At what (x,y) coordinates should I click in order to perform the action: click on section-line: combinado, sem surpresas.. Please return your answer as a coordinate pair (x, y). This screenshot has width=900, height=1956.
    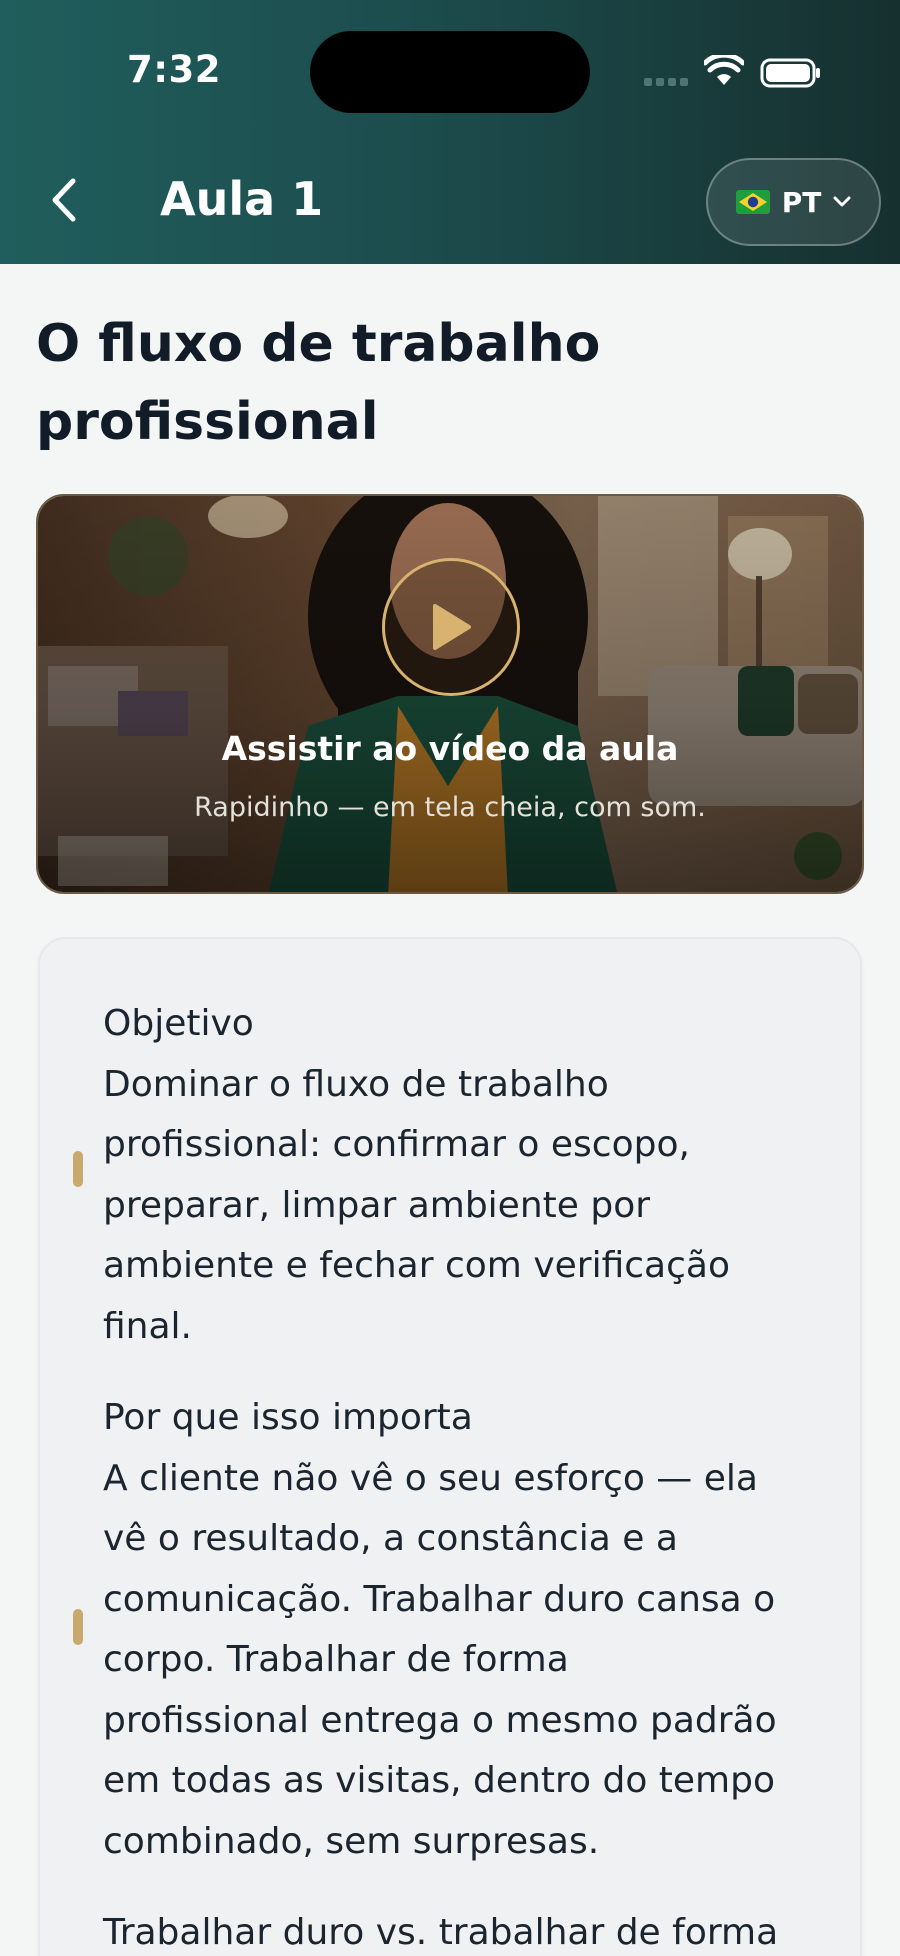
    Looking at the image, I should click on (351, 1841).